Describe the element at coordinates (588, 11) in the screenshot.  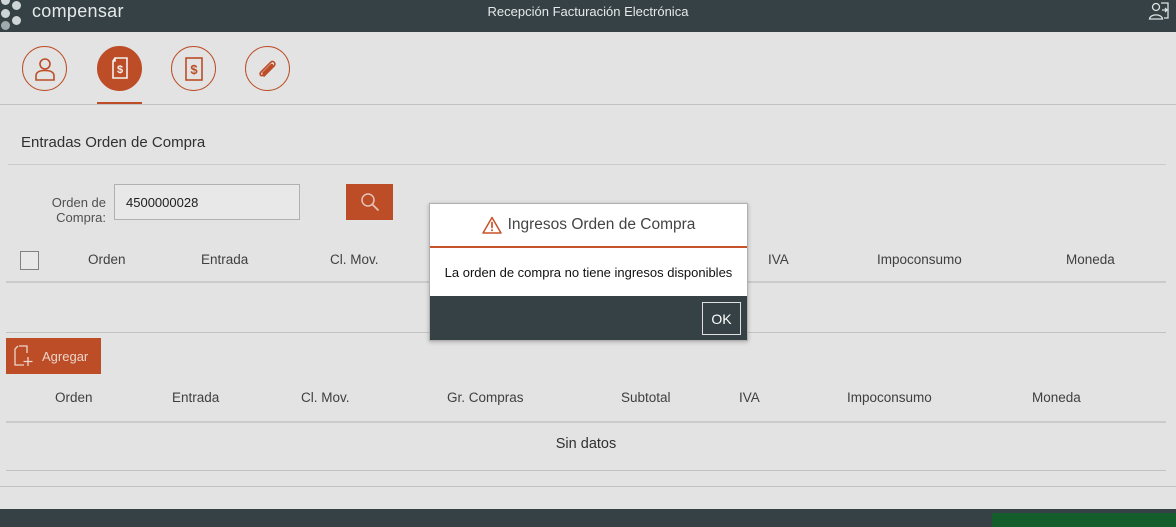
I see `app-title: Recepción Facturación Electrónica` at that location.